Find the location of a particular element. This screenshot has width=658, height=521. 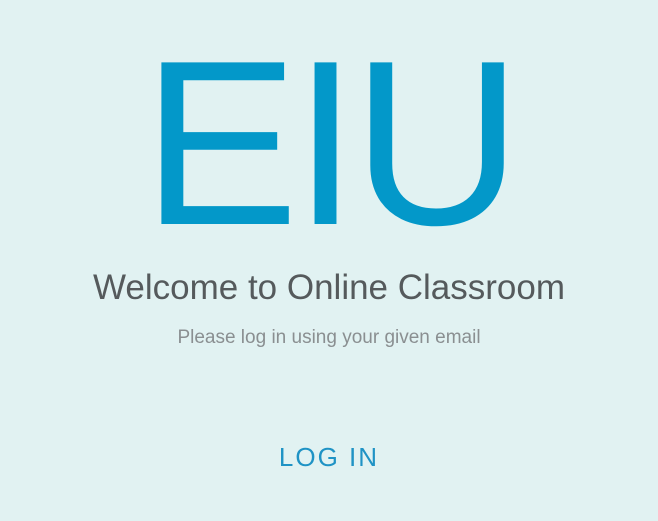

welcome-title: Welcome to Online Classroom is located at coordinates (329, 287).